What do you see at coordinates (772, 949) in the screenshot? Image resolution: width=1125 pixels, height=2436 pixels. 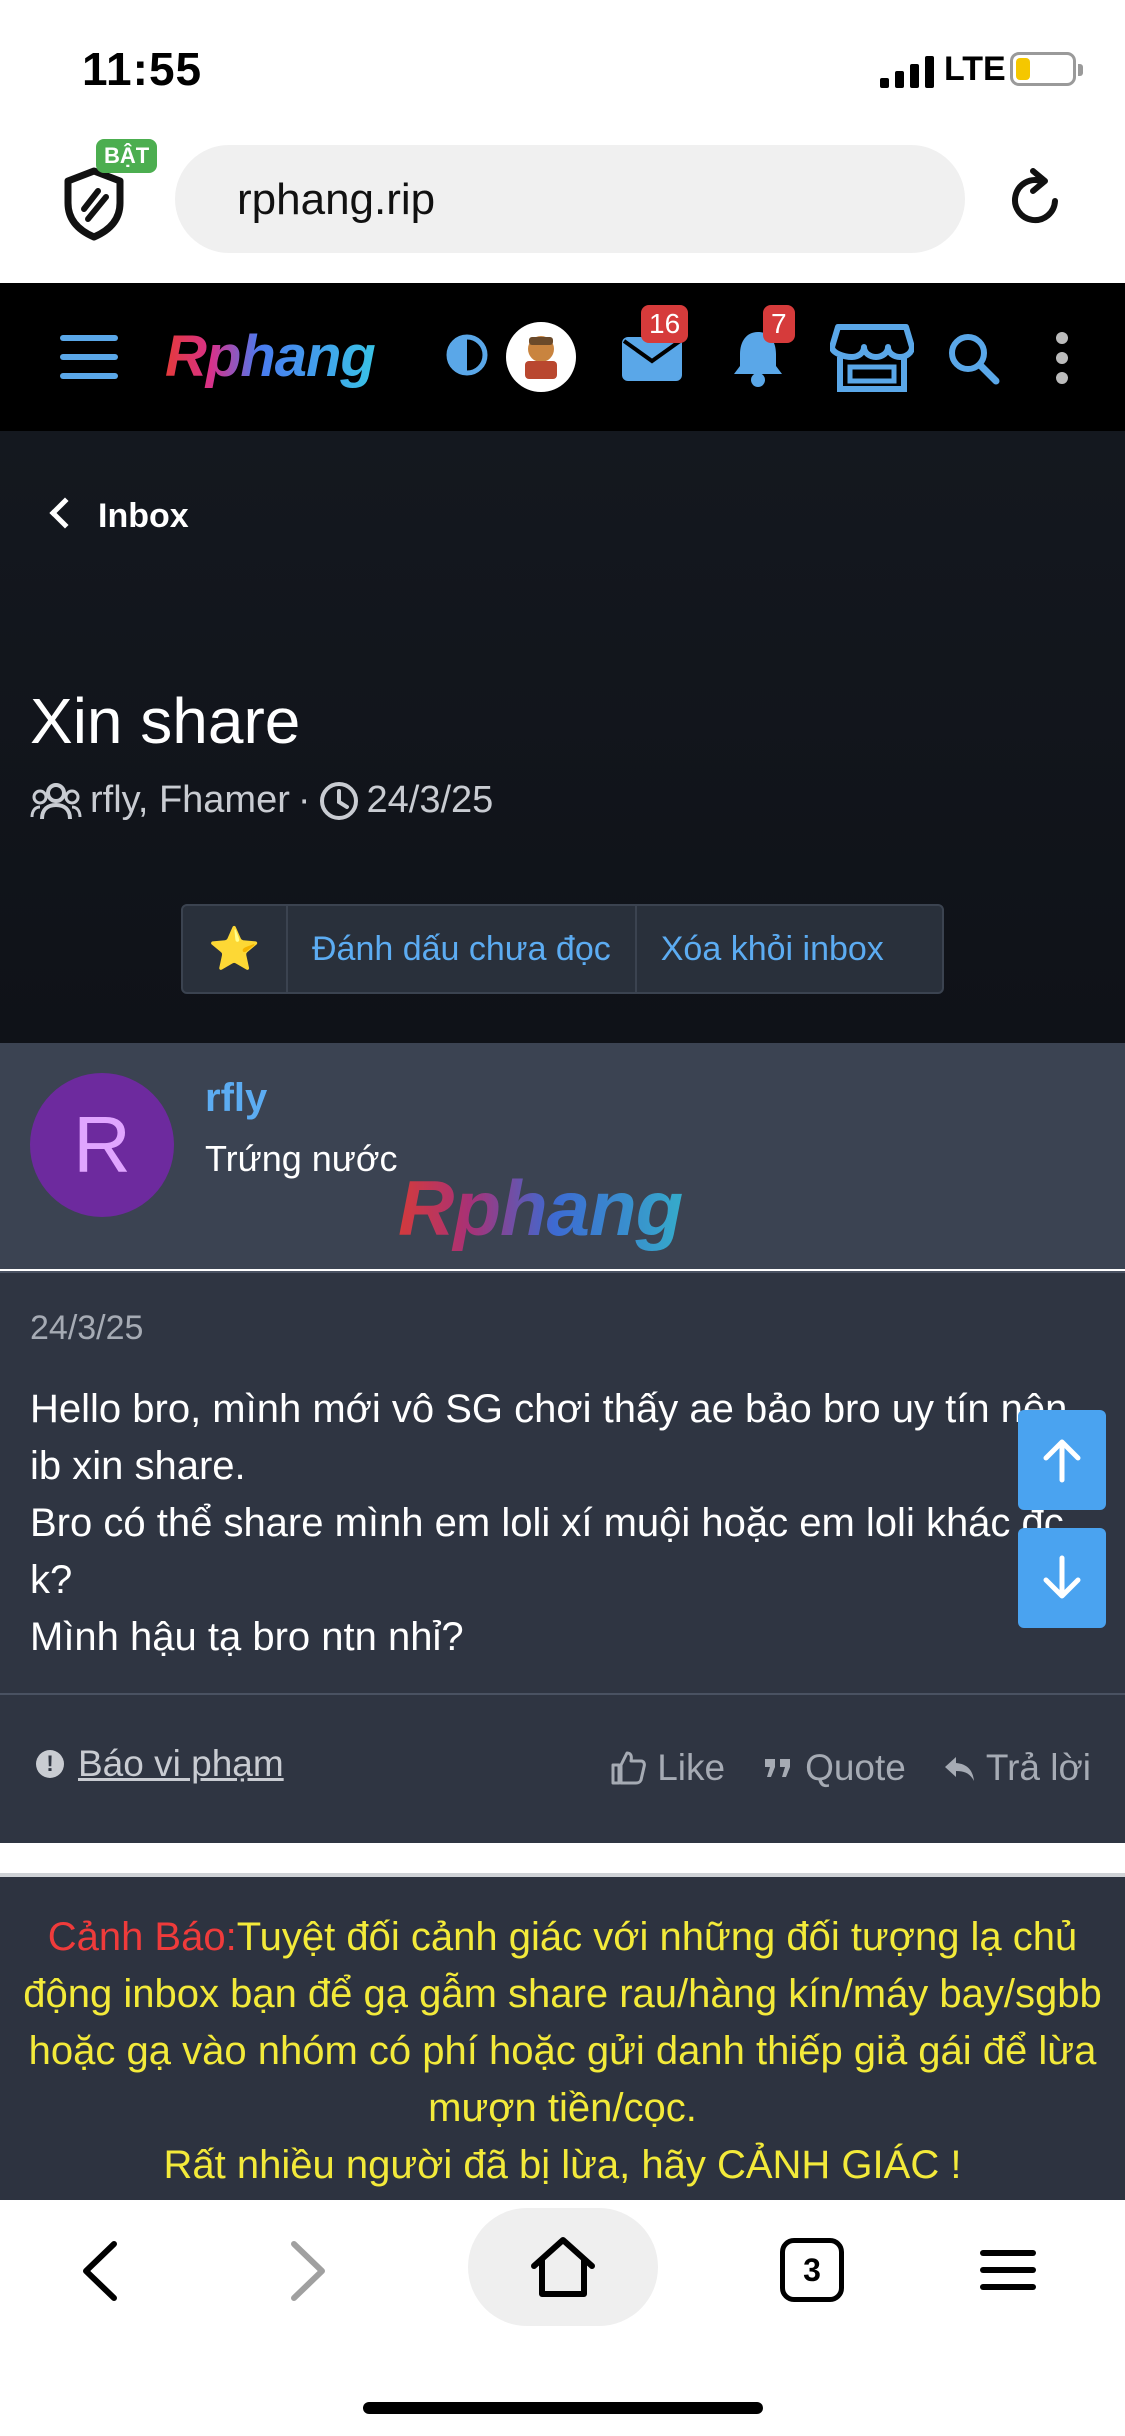 I see `delete-from-inbox-button: Xóa khỏi inbox` at bounding box center [772, 949].